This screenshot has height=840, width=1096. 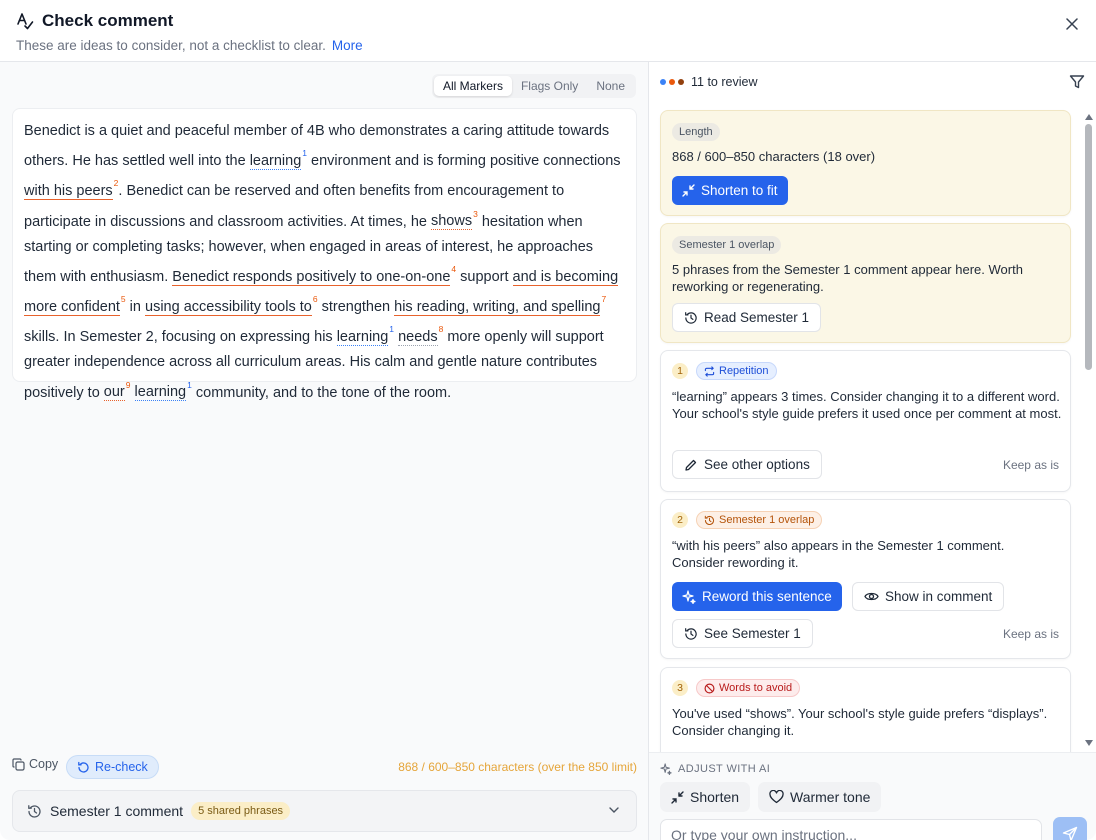 What do you see at coordinates (128, 384) in the screenshot?
I see `marker-number: 9` at bounding box center [128, 384].